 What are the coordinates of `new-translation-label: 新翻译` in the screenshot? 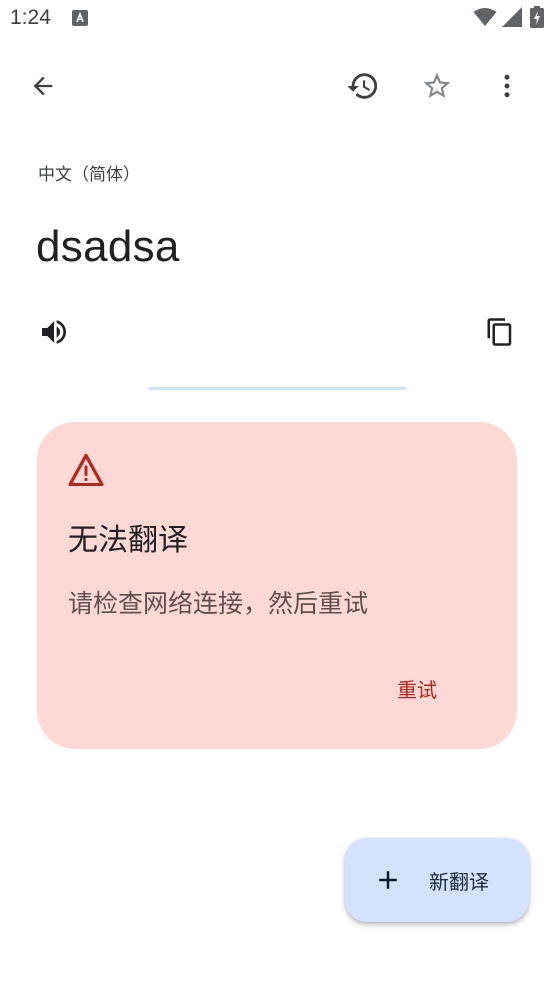 It's located at (459, 881).